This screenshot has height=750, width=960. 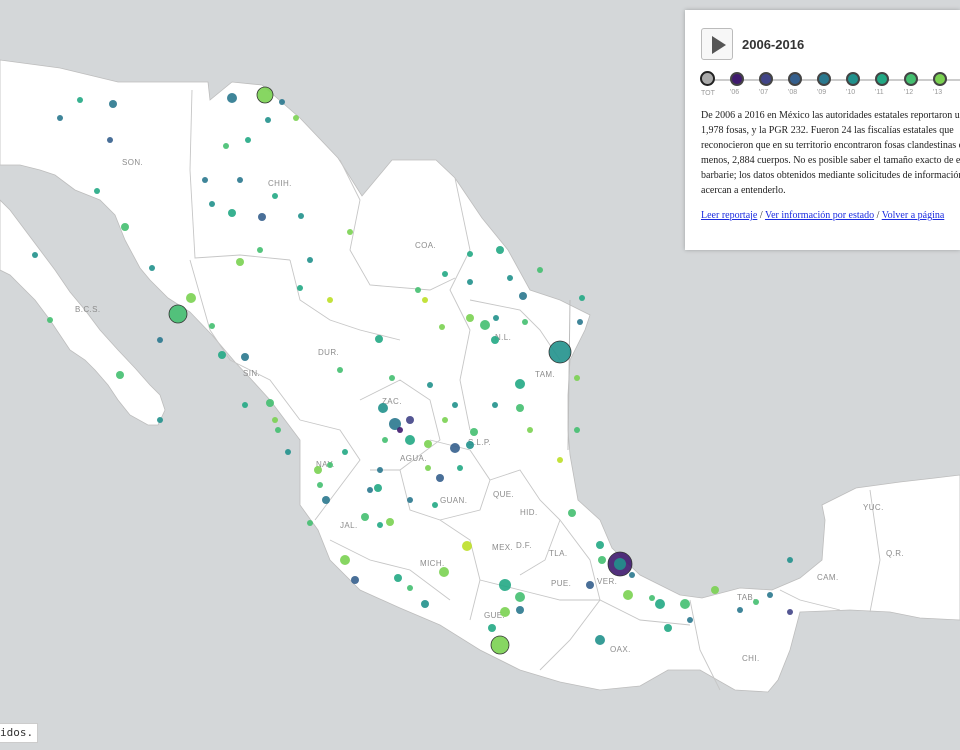 I want to click on read-report-link: Leer reportaje, so click(x=729, y=215).